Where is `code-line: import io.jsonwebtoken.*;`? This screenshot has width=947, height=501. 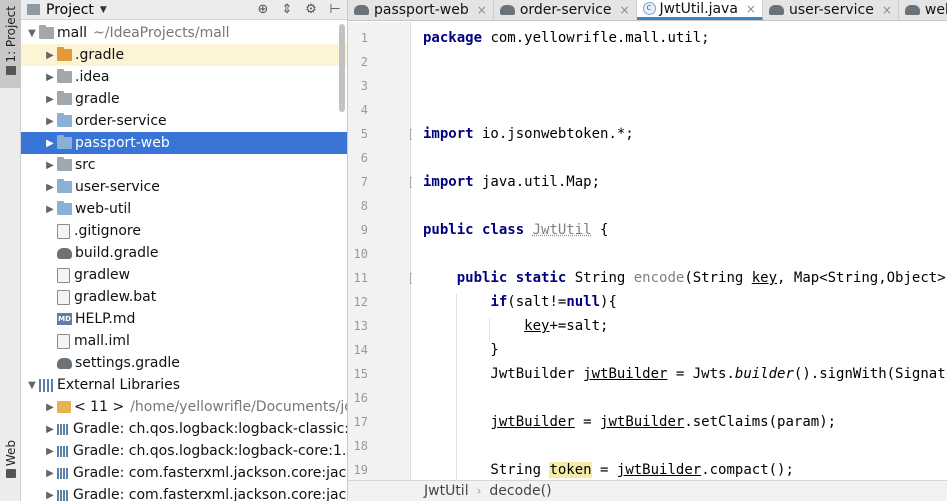 code-line: import io.jsonwebtoken.*; is located at coordinates (528, 134).